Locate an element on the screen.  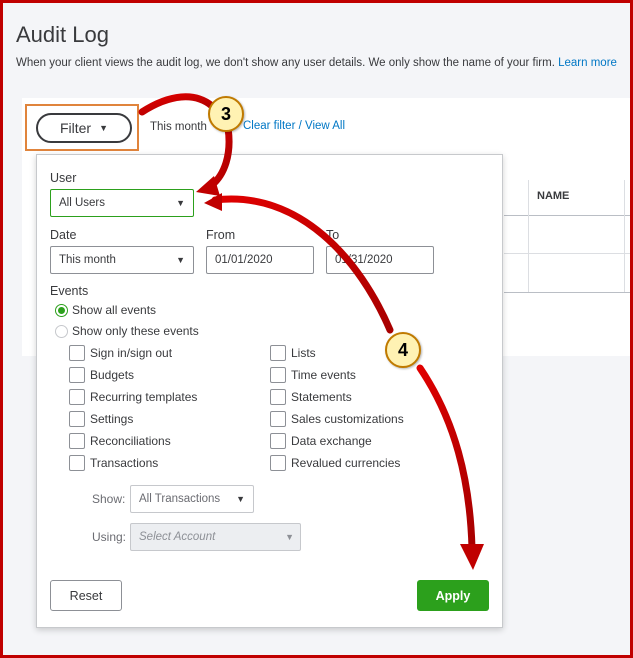
from-label: From is located at coordinates (221, 235).